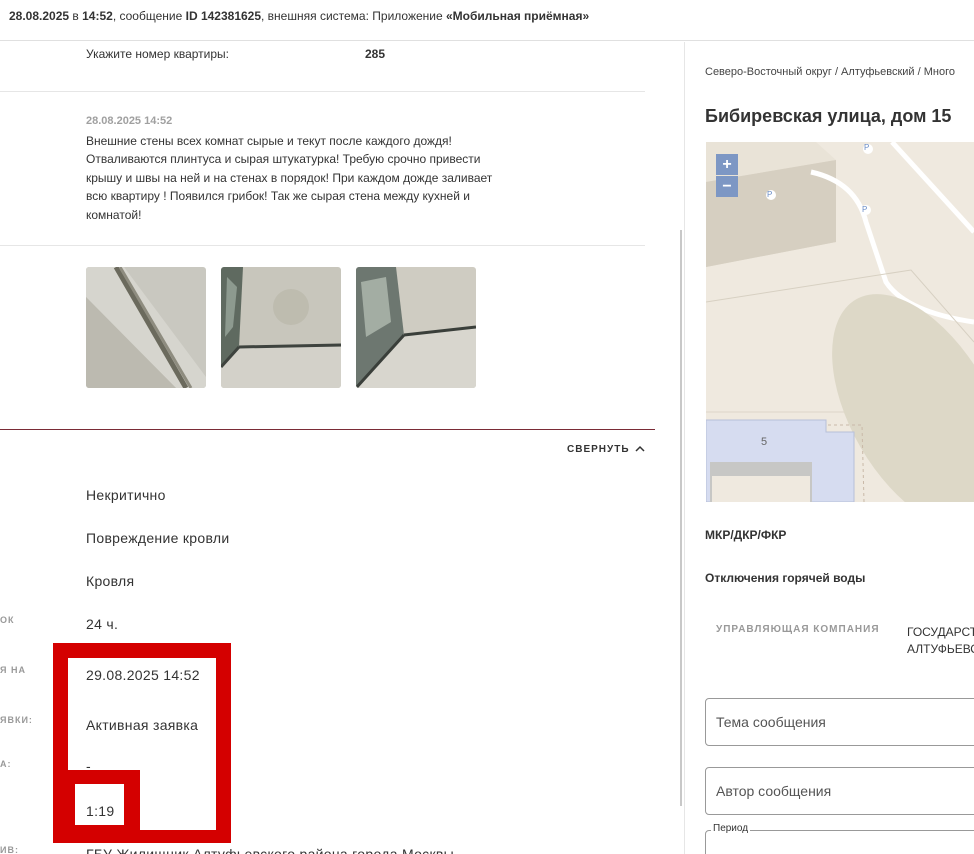 The height and width of the screenshot is (854, 974). I want to click on field-label: ЯВКИ:, so click(16, 720).